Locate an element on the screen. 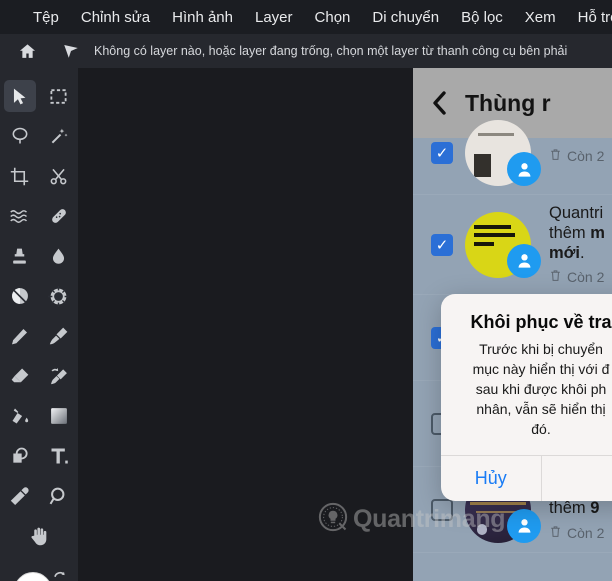 Image resolution: width=612 pixels, height=581 pixels. dialog-actions: Hủy is located at coordinates (526, 478).